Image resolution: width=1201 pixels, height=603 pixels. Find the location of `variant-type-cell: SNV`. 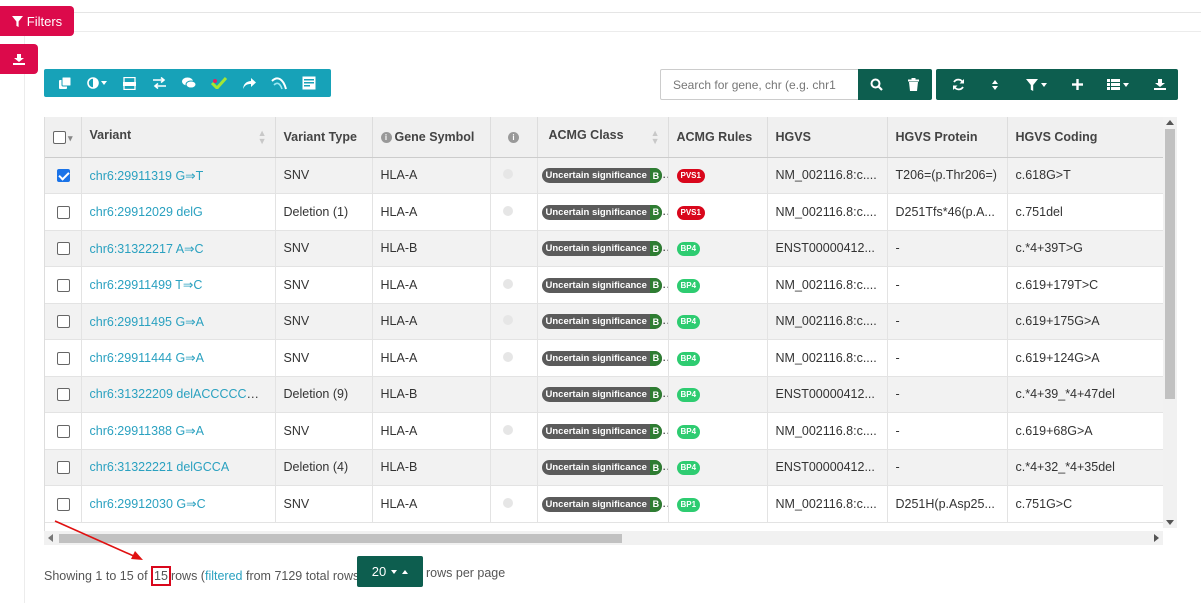

variant-type-cell: SNV is located at coordinates (324, 248).